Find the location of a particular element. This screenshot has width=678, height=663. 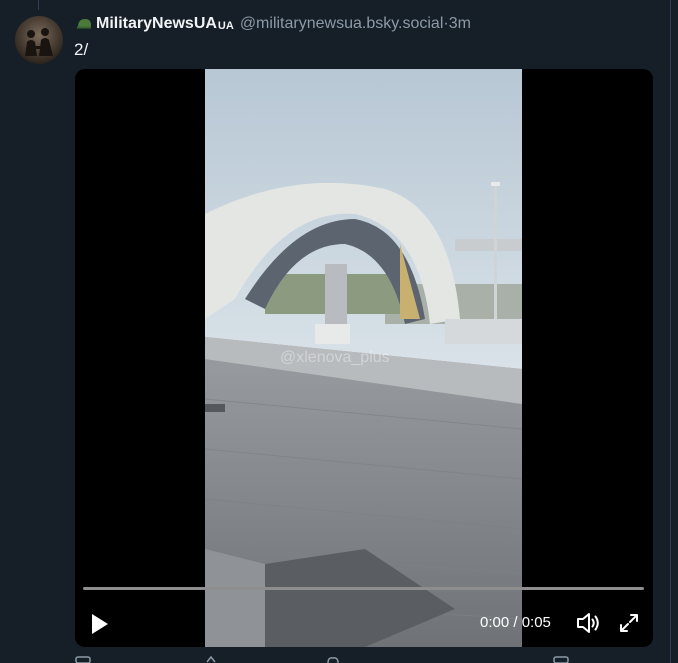

fullscreen-icon is located at coordinates (629, 623).